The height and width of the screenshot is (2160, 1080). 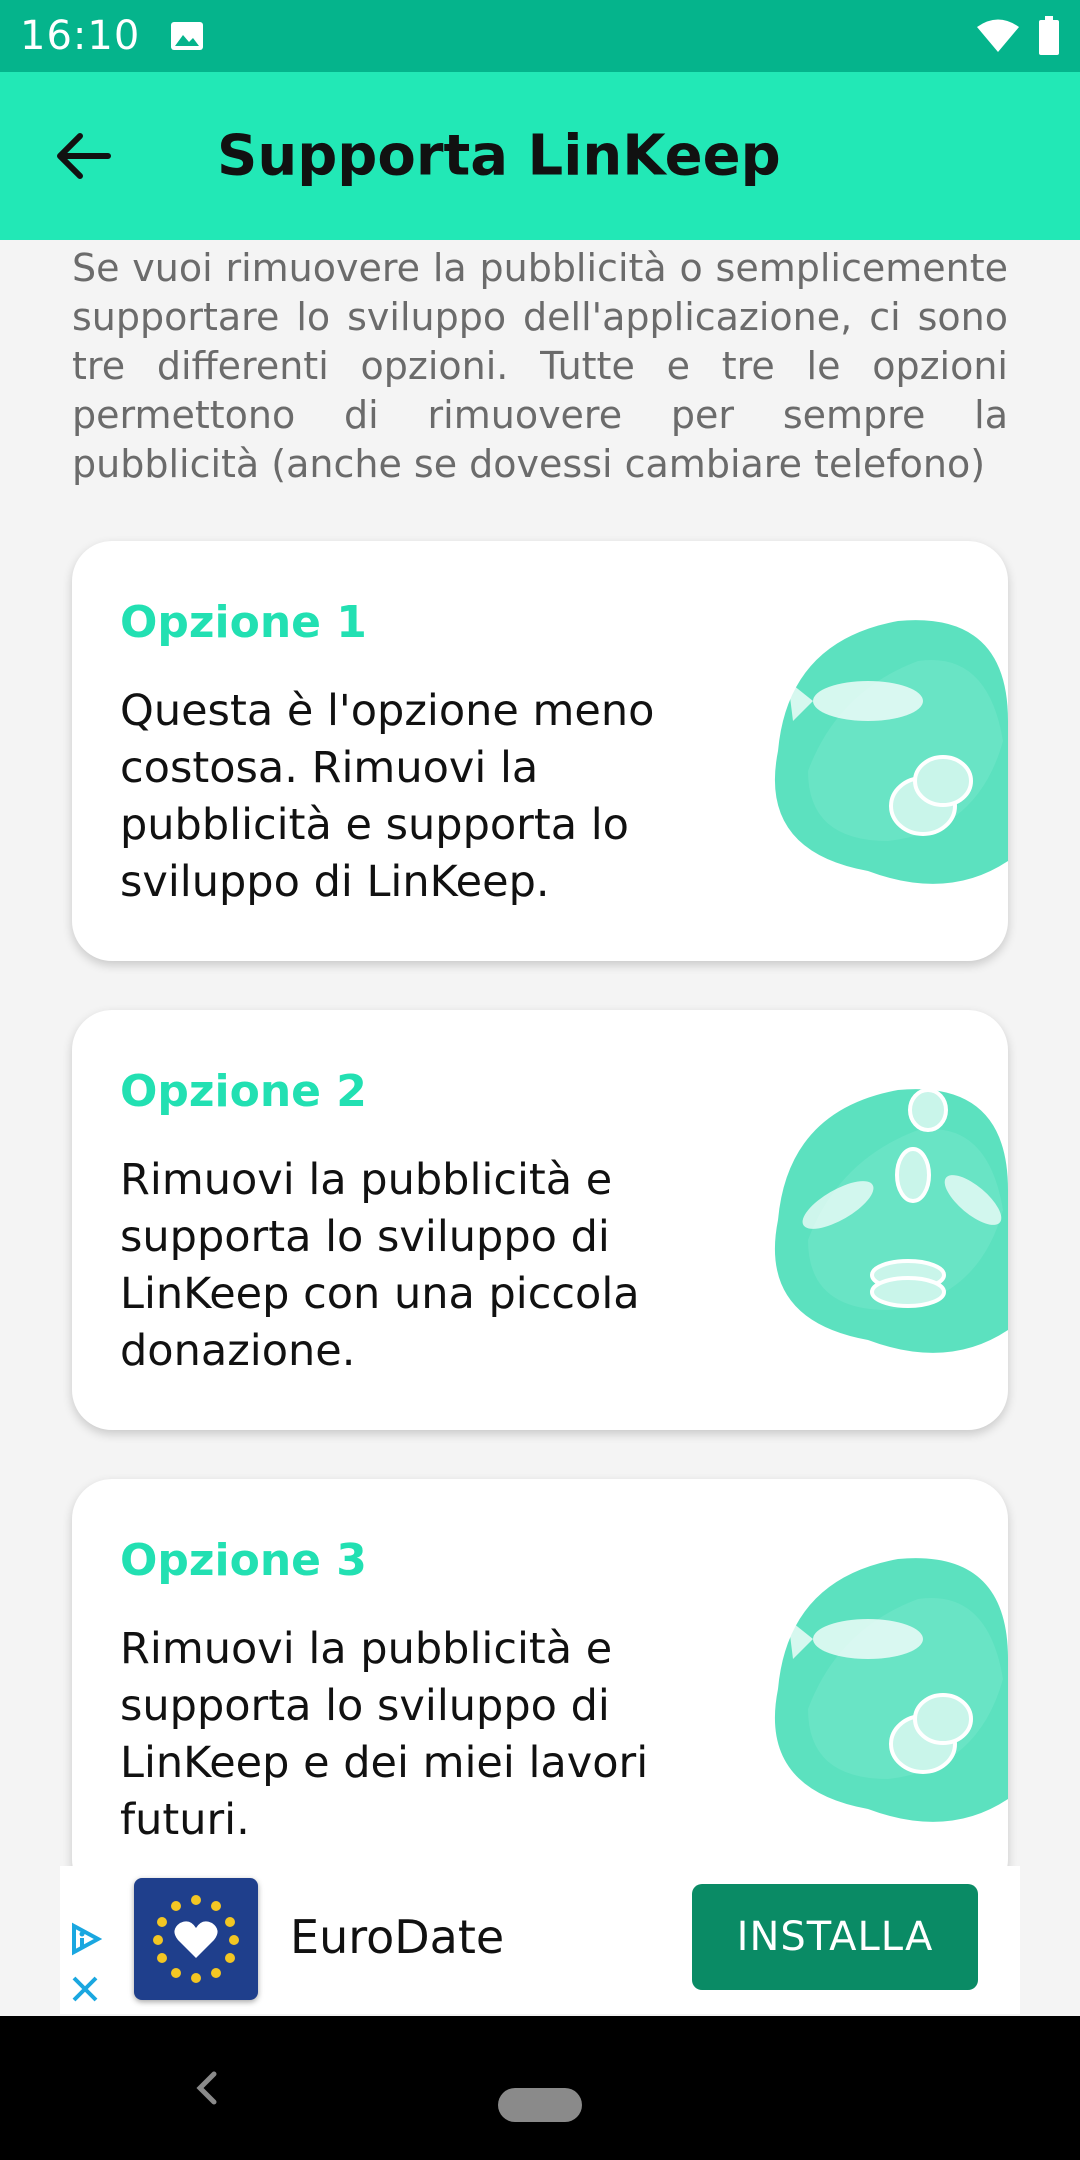 What do you see at coordinates (80, 36) in the screenshot?
I see `status-time: 16:10` at bounding box center [80, 36].